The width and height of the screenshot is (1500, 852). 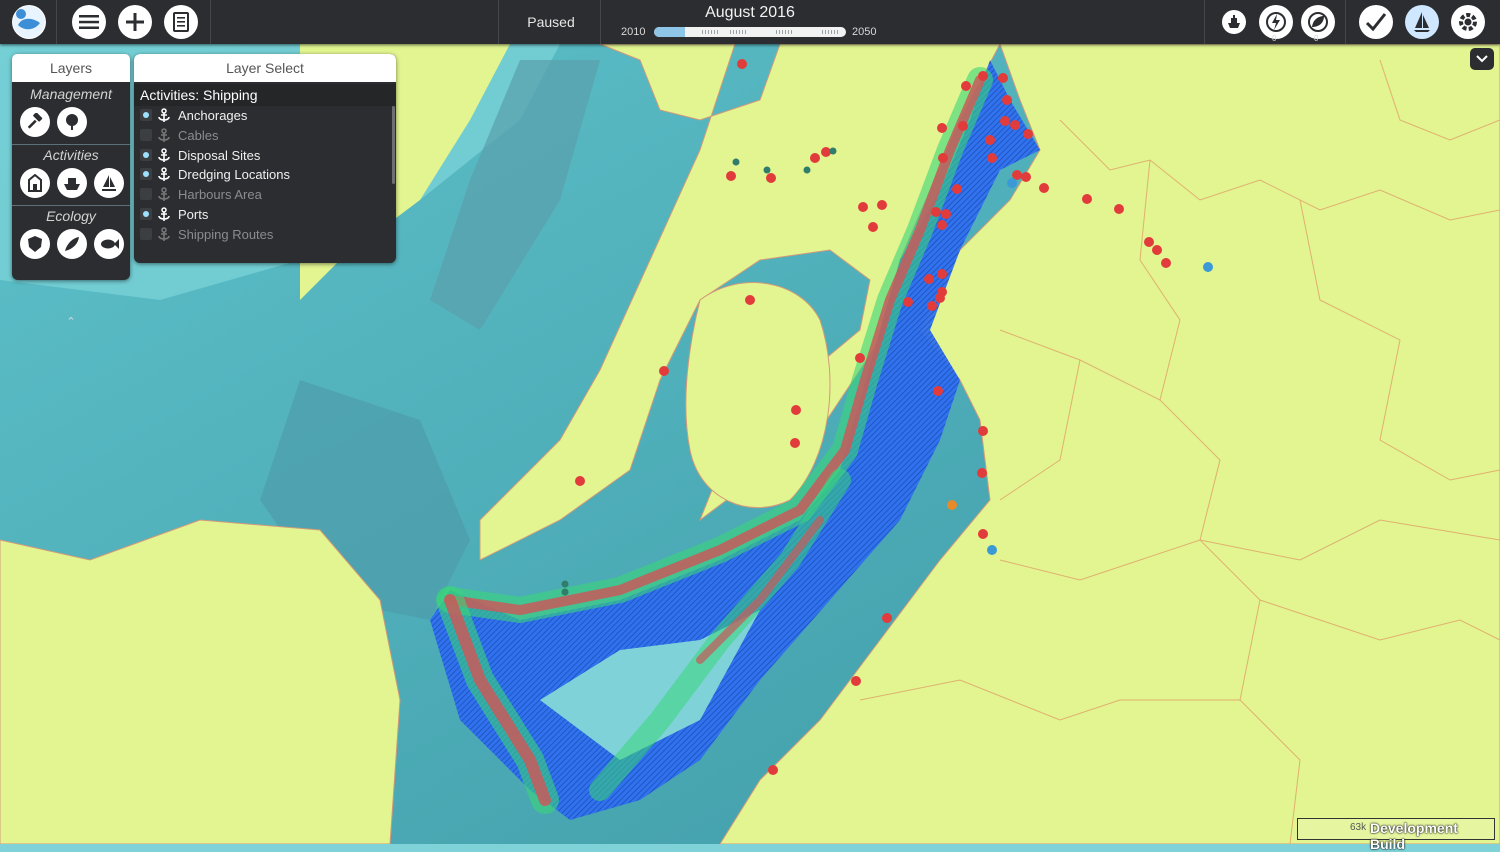 What do you see at coordinates (109, 244) in the screenshot?
I see `fish-icon` at bounding box center [109, 244].